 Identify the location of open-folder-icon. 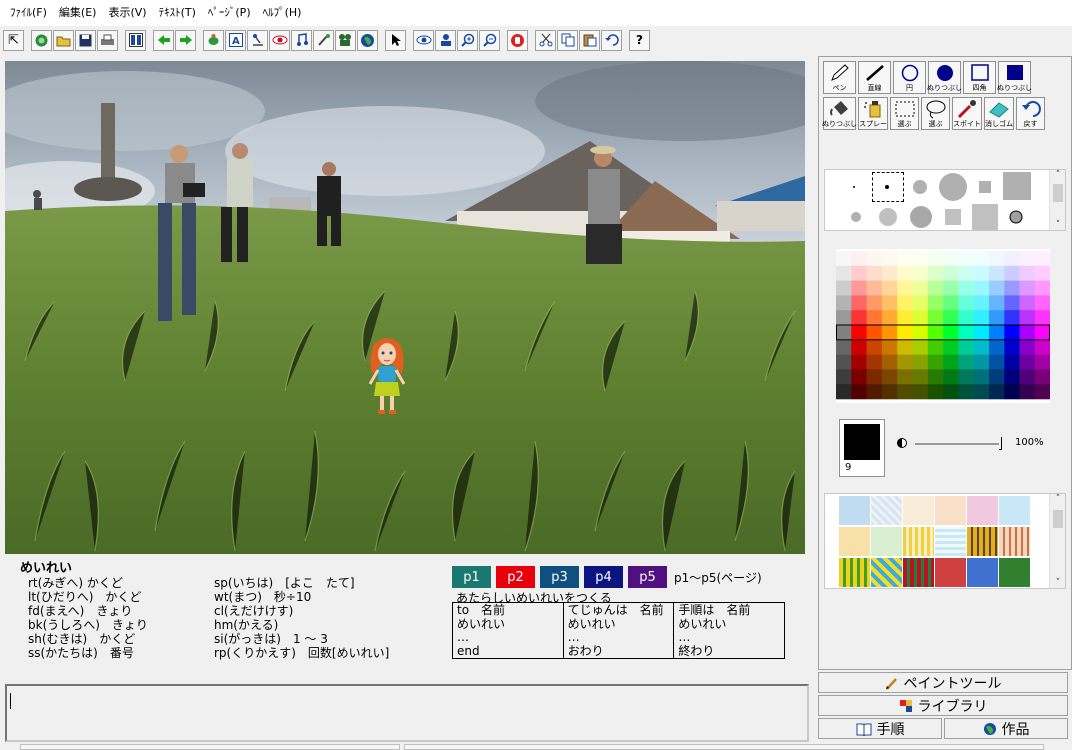
(63, 40).